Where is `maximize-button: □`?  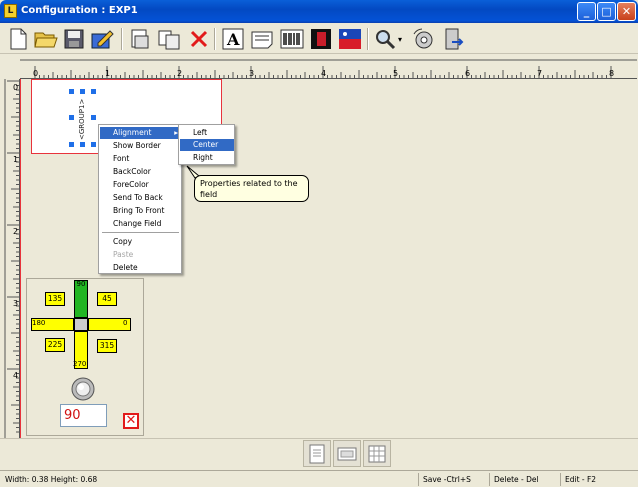 maximize-button: □ is located at coordinates (606, 11).